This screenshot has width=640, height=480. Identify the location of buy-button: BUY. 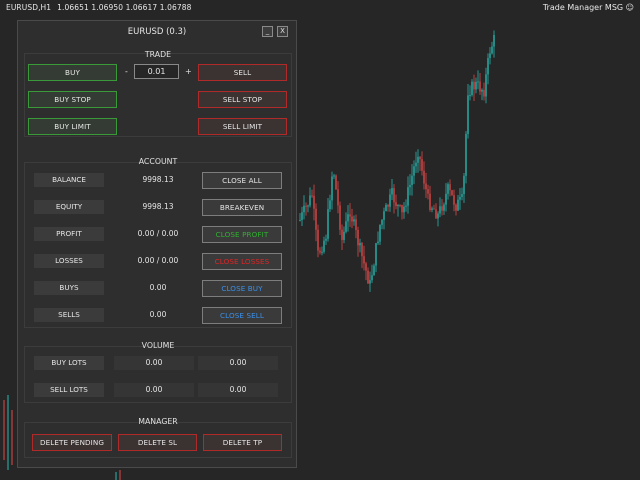
(72, 72).